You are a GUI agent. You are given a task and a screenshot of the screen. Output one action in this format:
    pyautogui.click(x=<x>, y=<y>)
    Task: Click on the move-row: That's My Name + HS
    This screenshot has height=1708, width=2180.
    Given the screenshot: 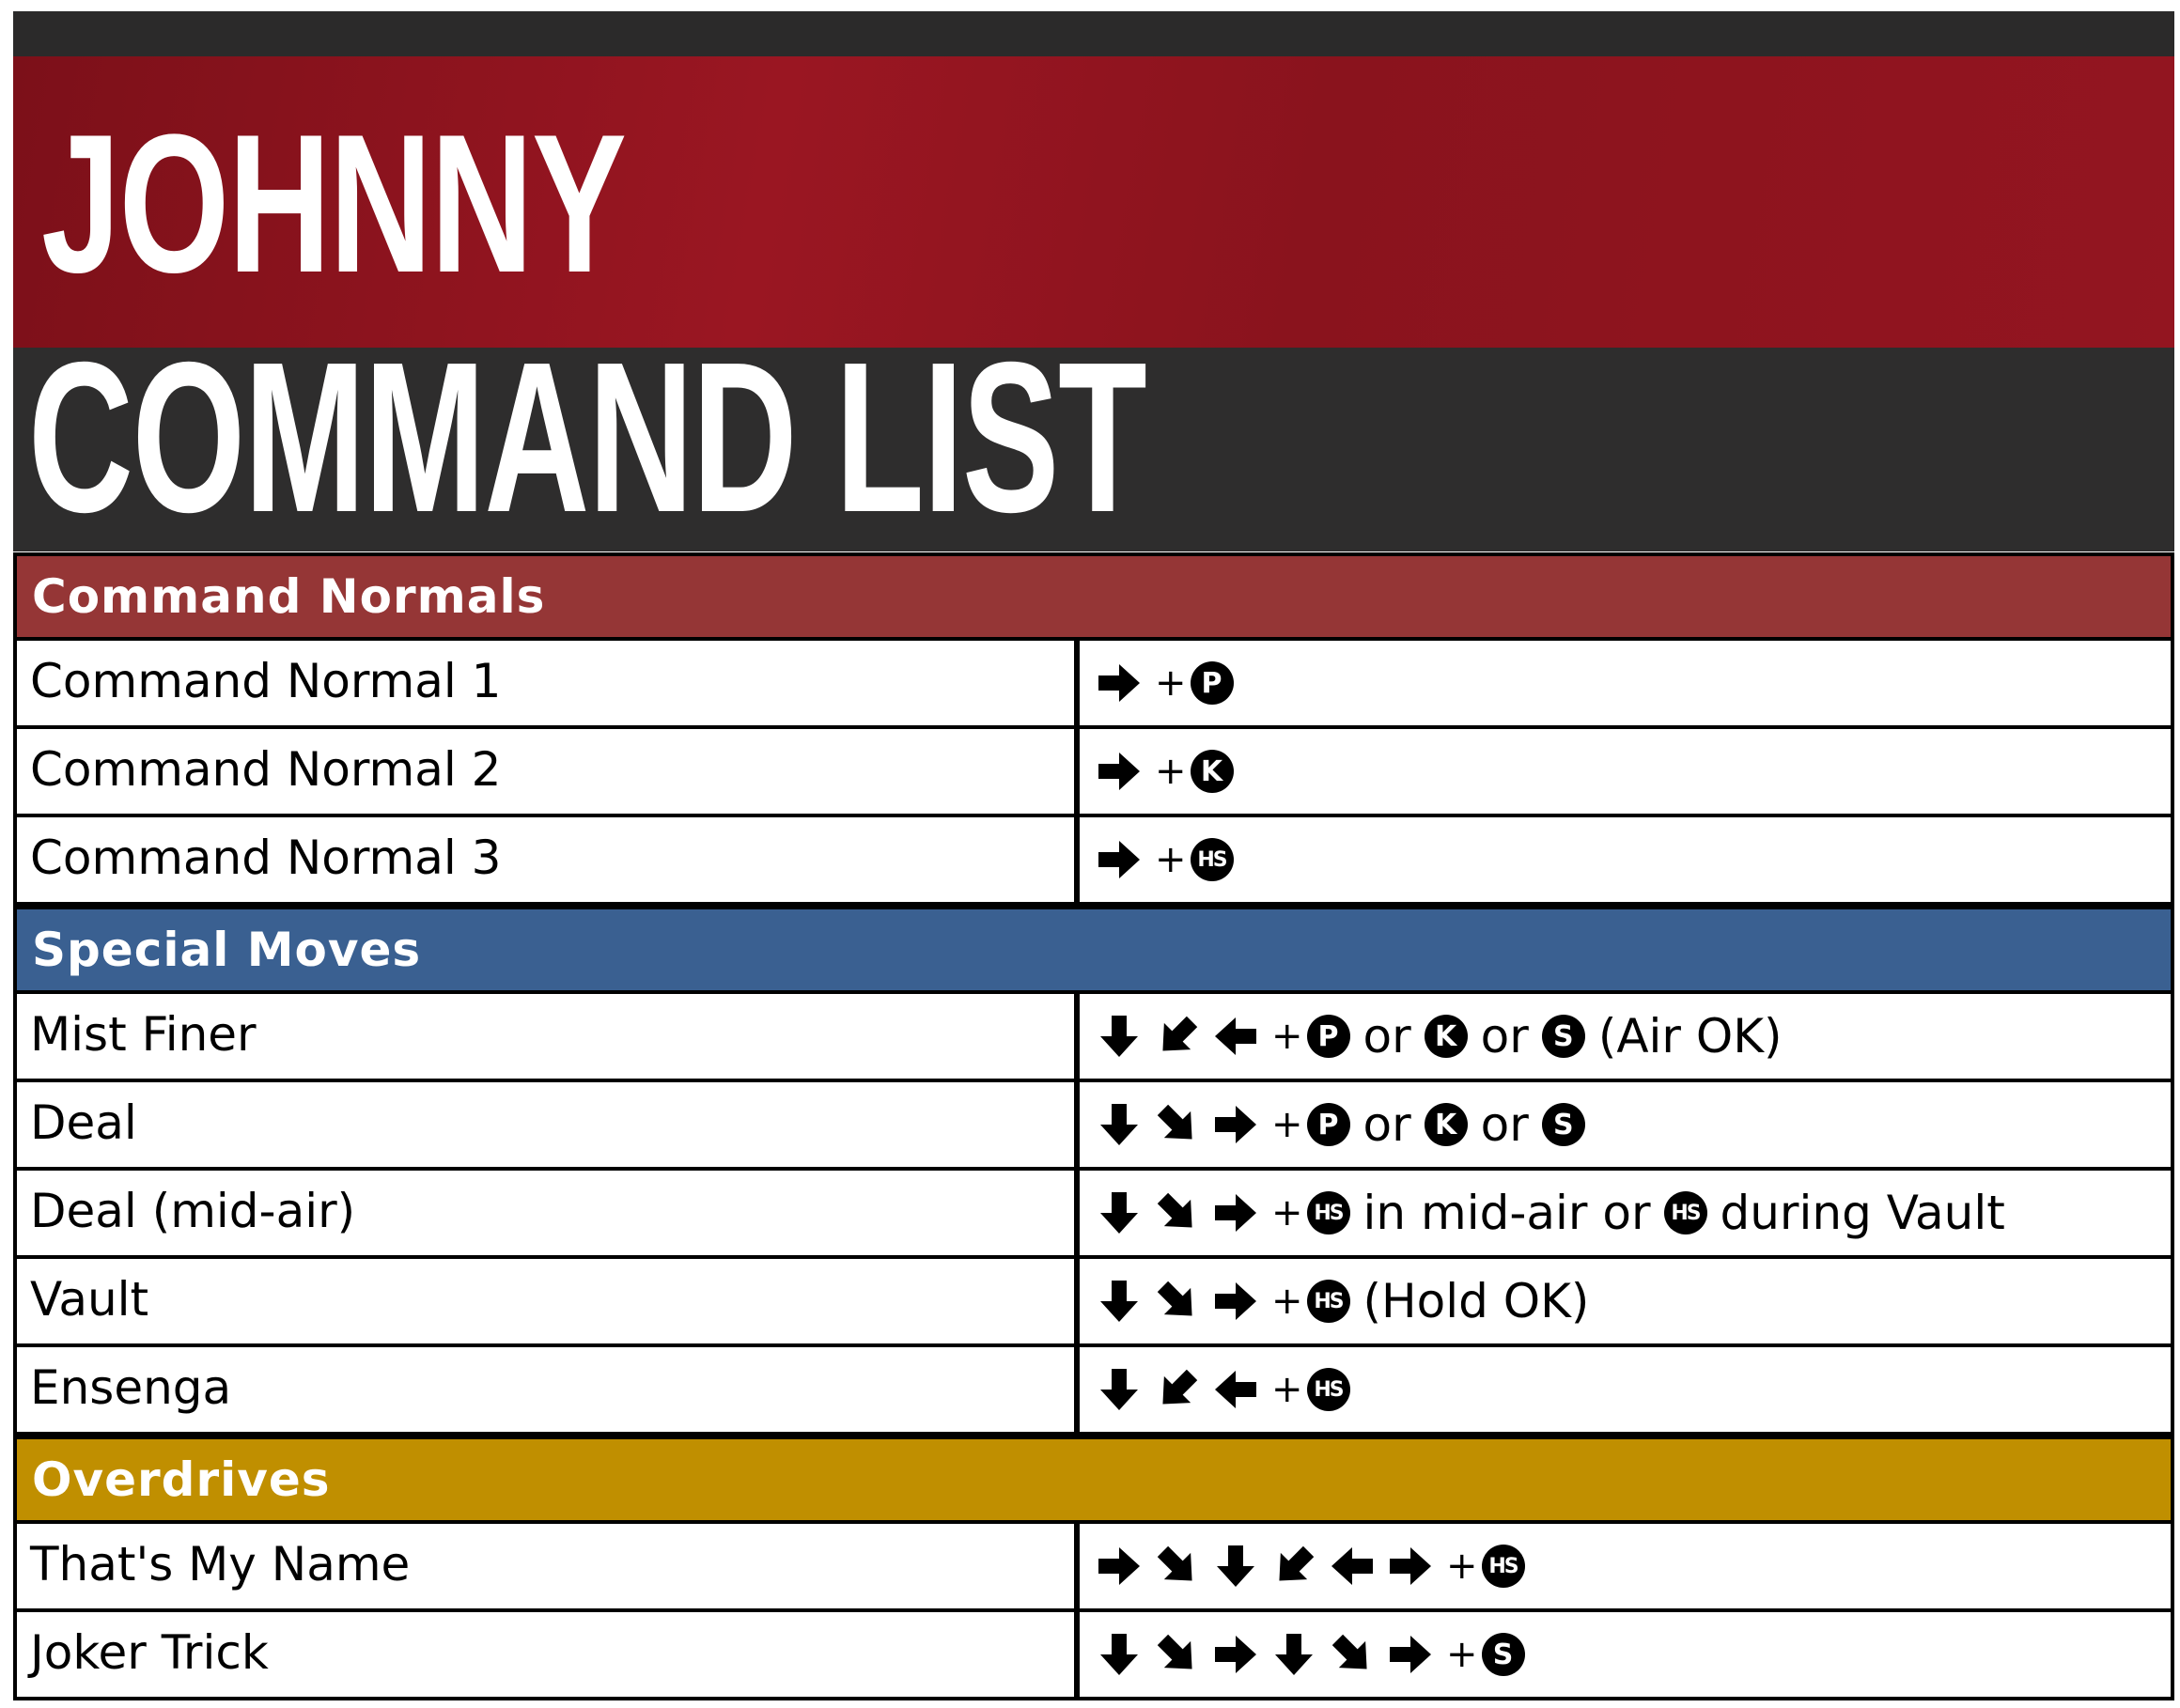 What is the action you would take?
    pyautogui.click(x=1094, y=1566)
    